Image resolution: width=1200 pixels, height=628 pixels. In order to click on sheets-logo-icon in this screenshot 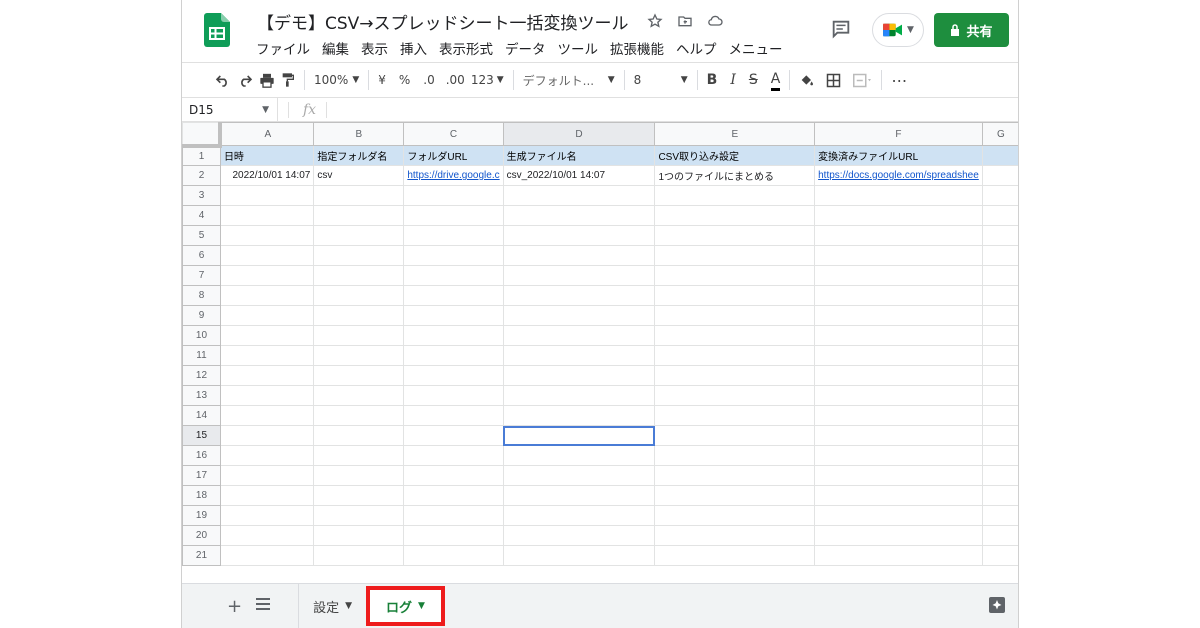, I will do `click(217, 30)`.